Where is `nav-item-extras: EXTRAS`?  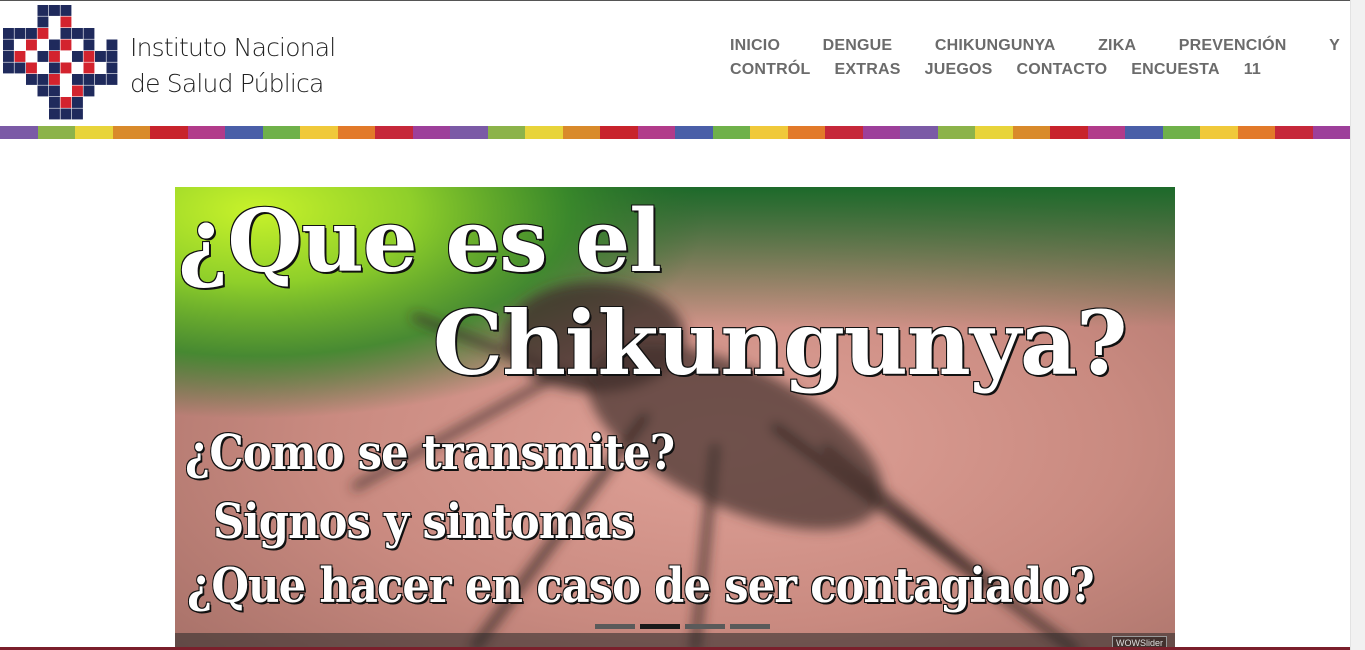
nav-item-extras: EXTRAS is located at coordinates (868, 70).